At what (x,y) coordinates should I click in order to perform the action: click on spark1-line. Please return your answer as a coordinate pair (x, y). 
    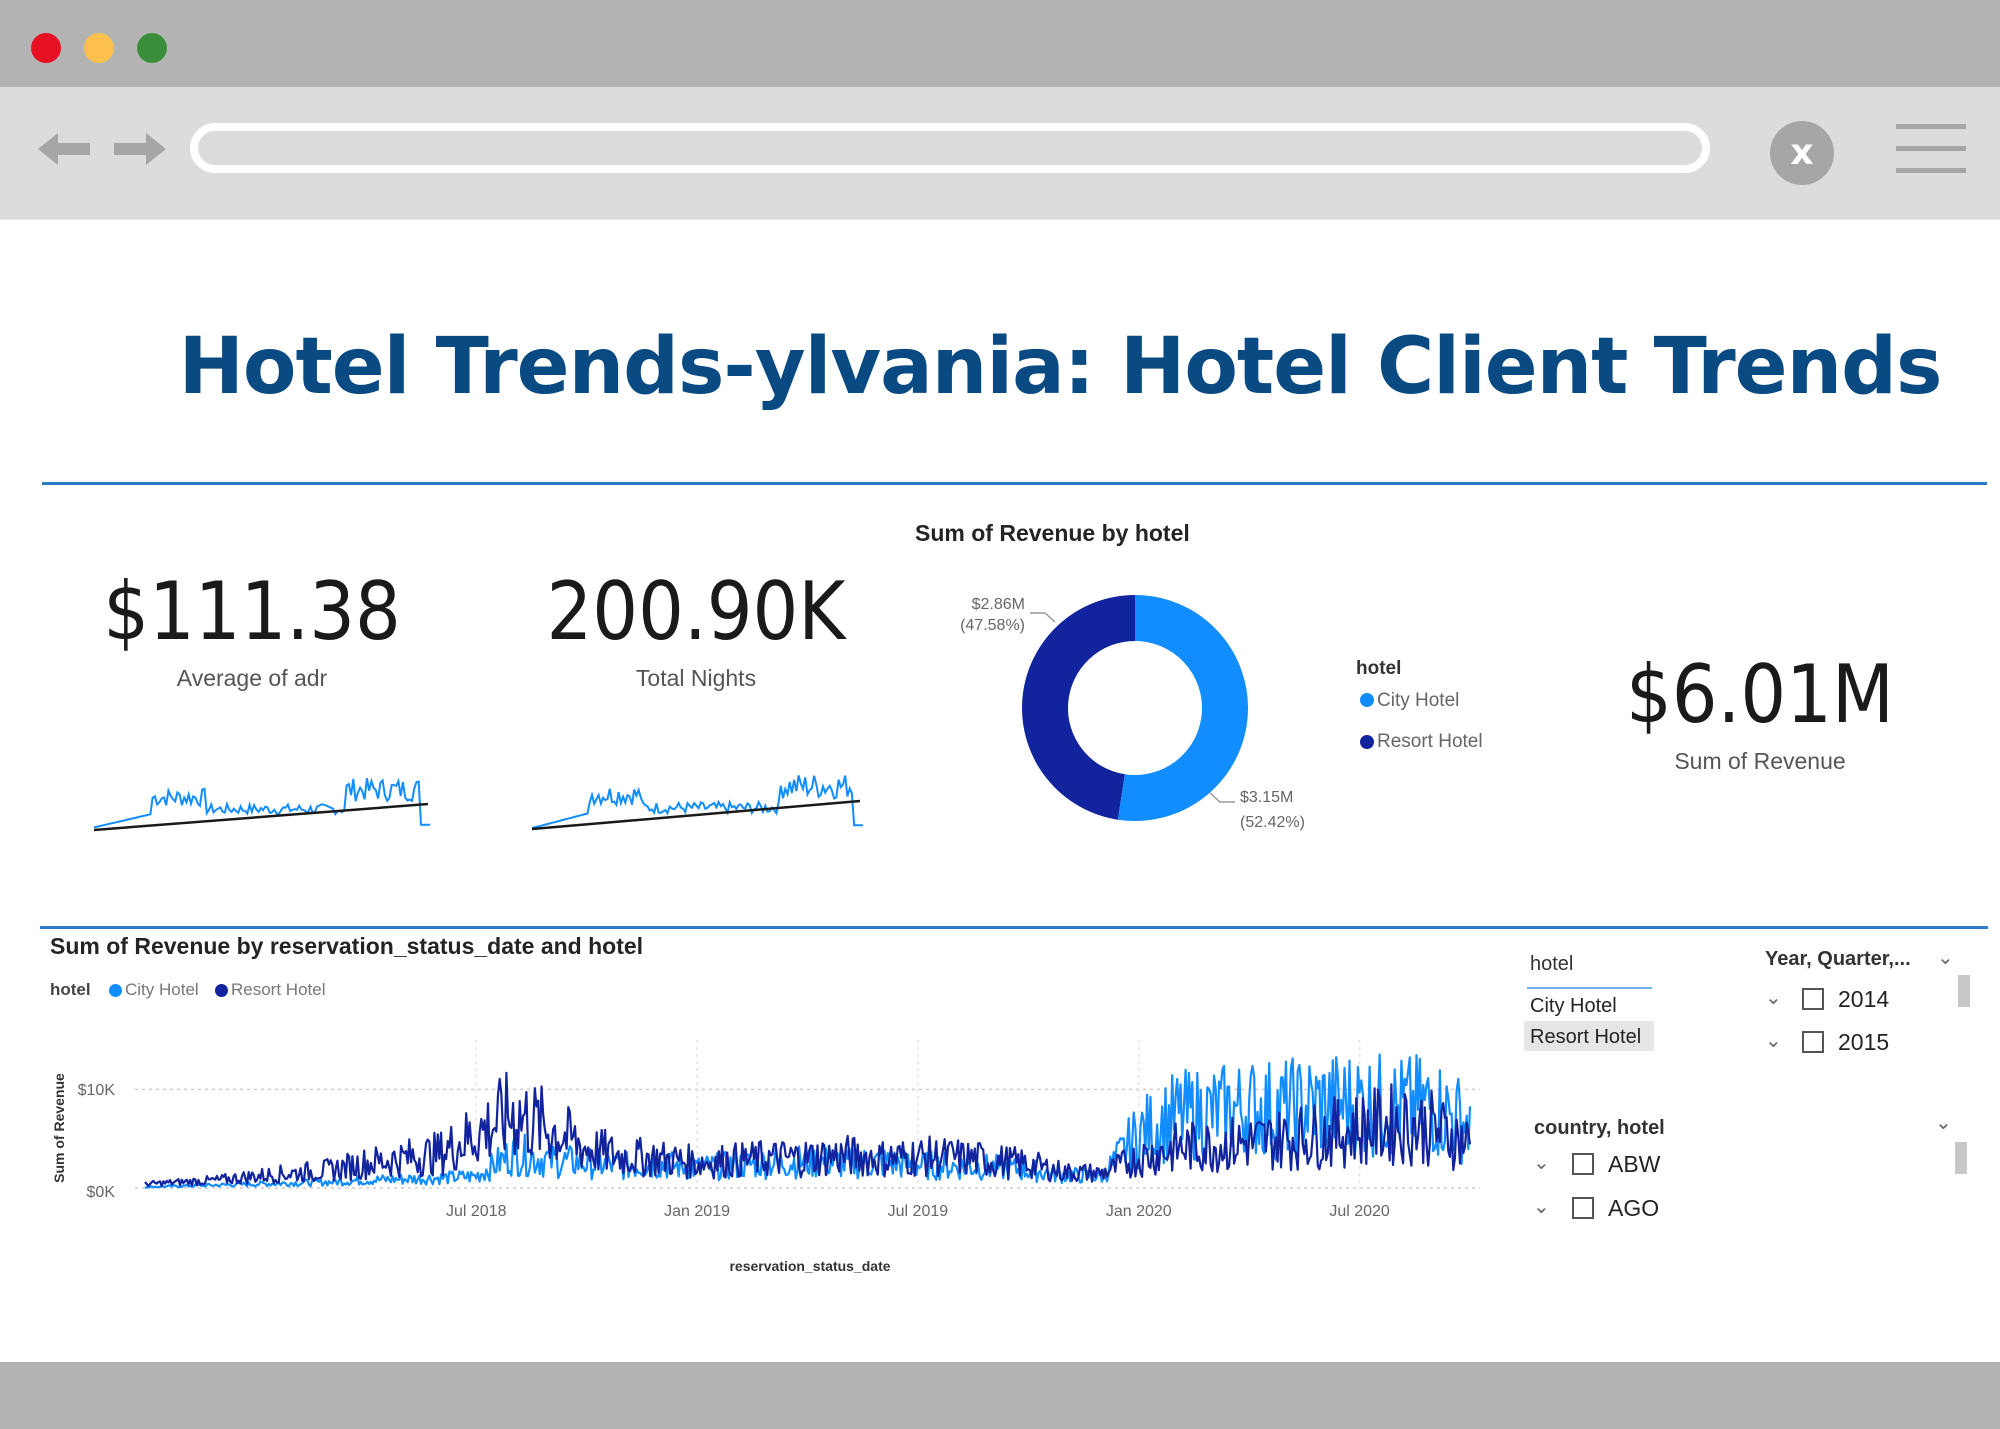
    Looking at the image, I should click on (261, 803).